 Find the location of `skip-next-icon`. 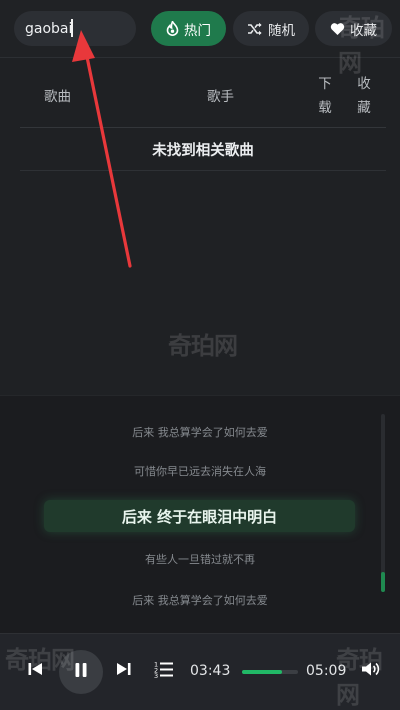

skip-next-icon is located at coordinates (124, 671).